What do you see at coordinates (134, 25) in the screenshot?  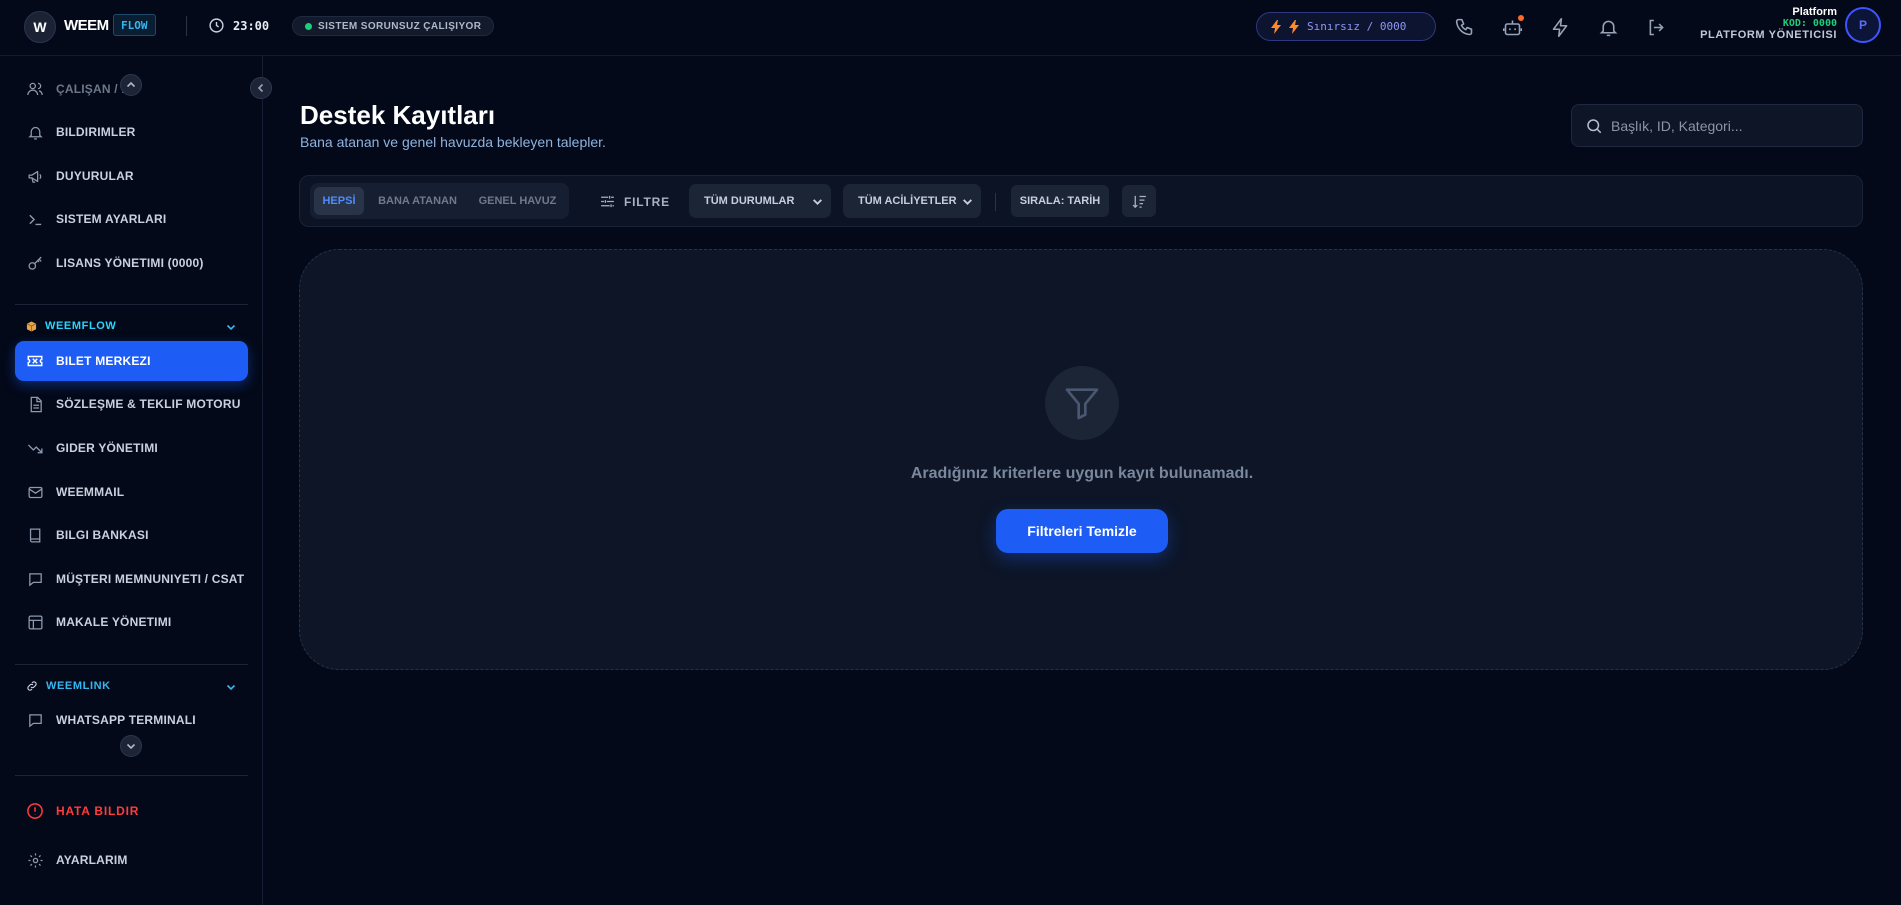 I see `brand-tag: FLOW` at bounding box center [134, 25].